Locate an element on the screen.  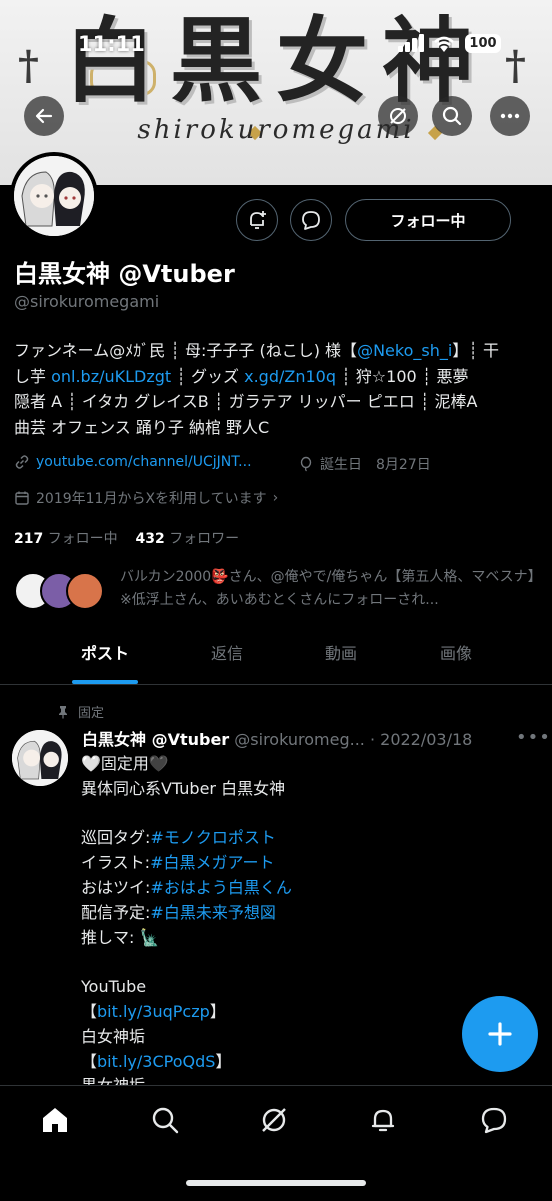
follow-counts: 217 フォロー中 432 フォロワー is located at coordinates (126, 538).